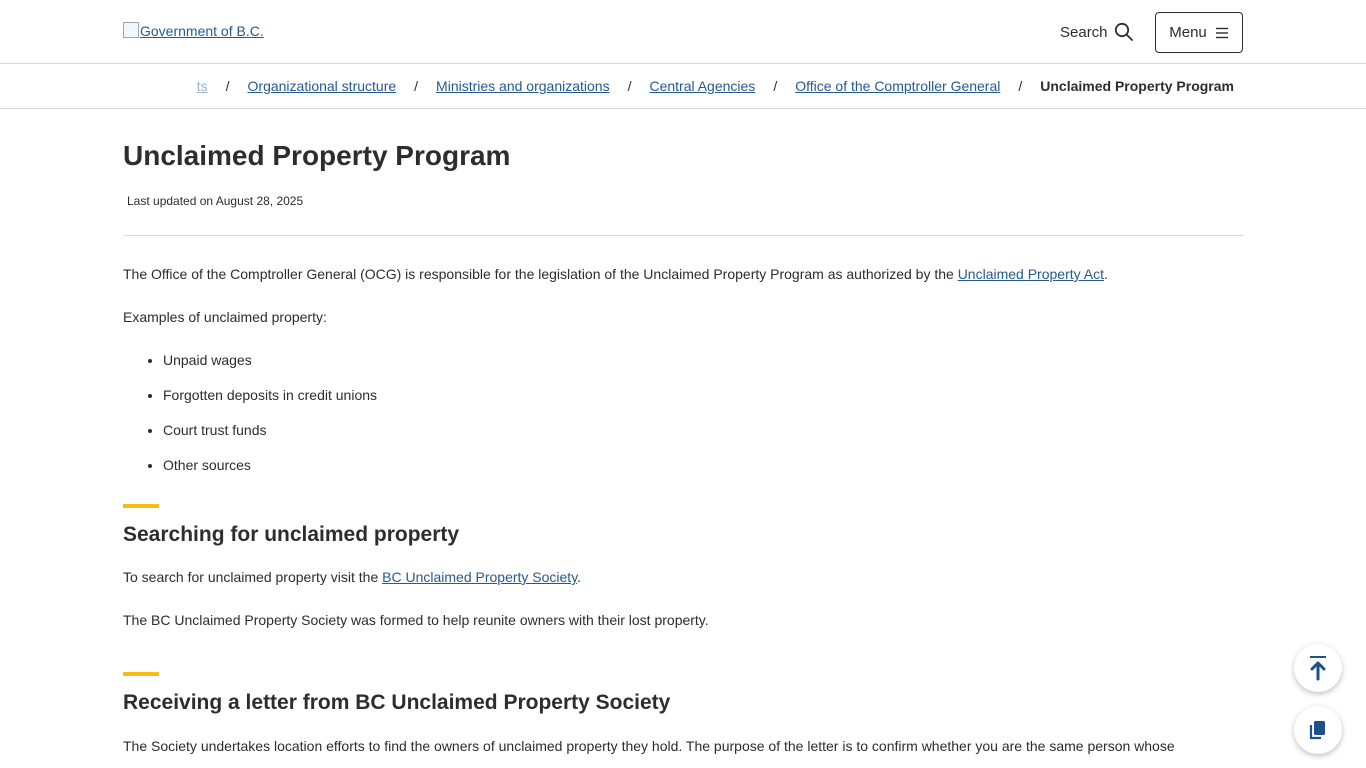 This screenshot has height=768, width=1366. Describe the element at coordinates (158, 86) in the screenshot. I see `breadcrumb-fade` at that location.